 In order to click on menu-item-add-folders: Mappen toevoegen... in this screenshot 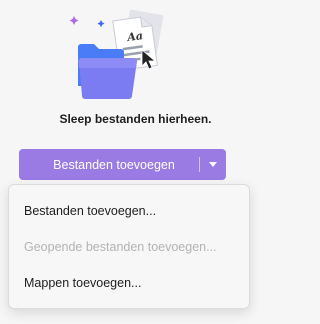, I will do `click(129, 283)`.